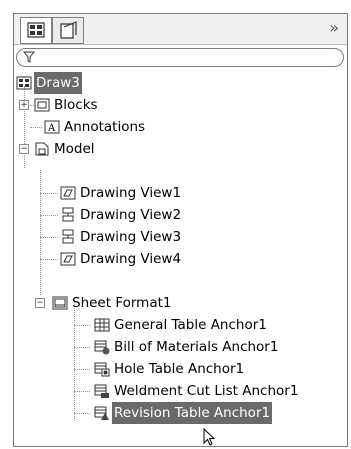 The image size is (351, 449). I want to click on model-icon, so click(42, 149).